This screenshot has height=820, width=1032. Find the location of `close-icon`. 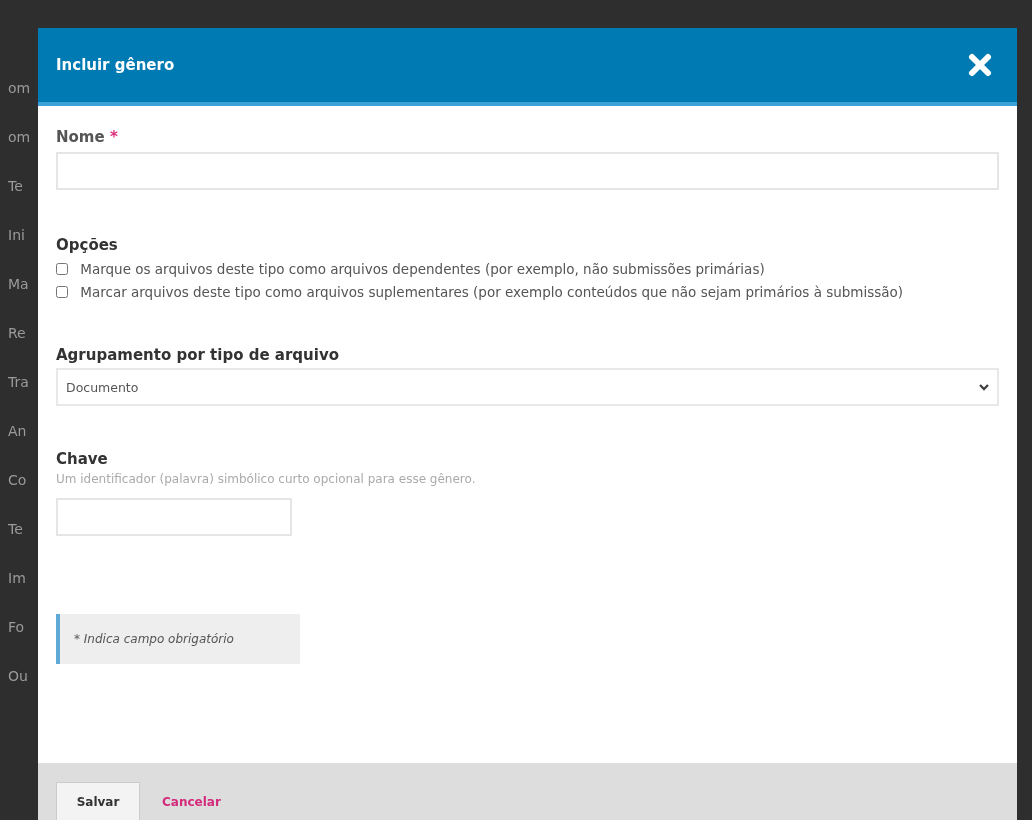

close-icon is located at coordinates (980, 65).